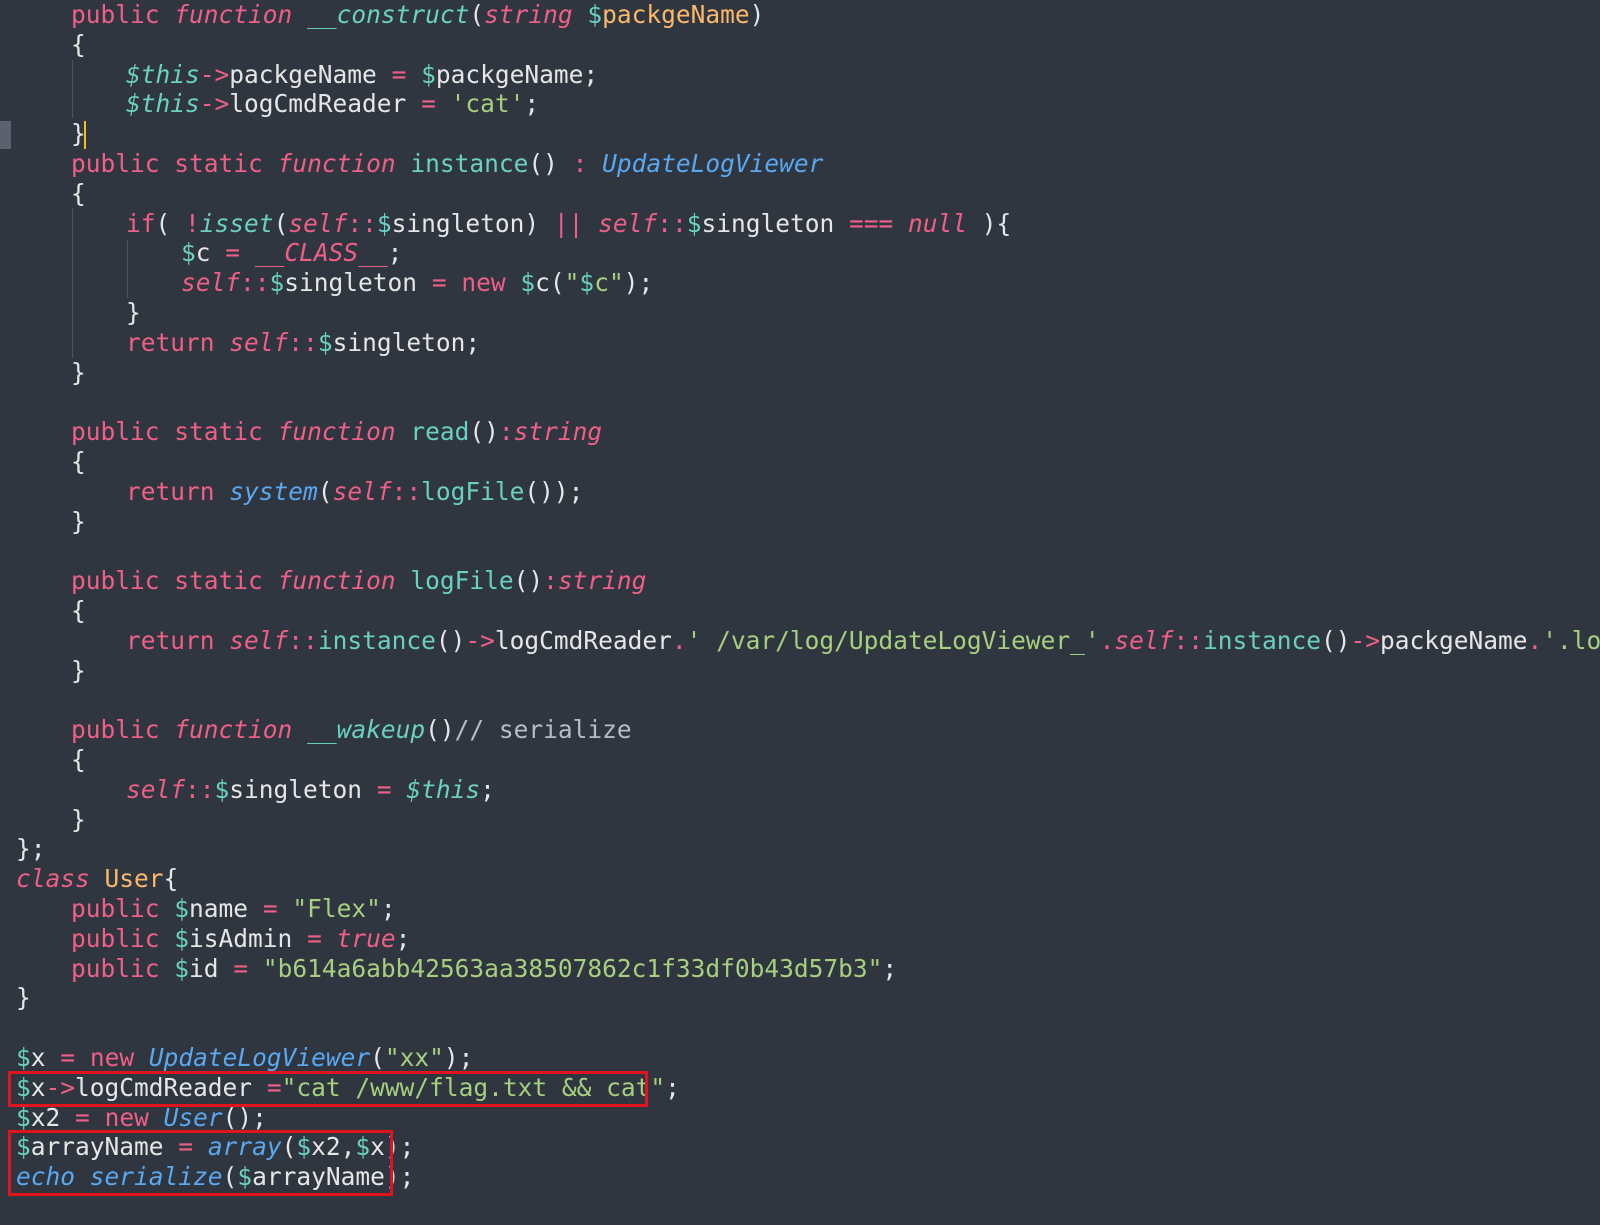  Describe the element at coordinates (366, 730) in the screenshot. I see `code-token: __wakeup` at that location.